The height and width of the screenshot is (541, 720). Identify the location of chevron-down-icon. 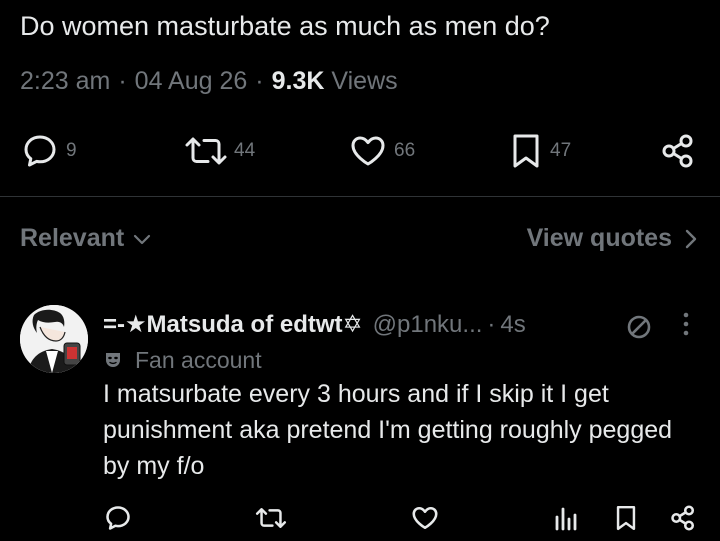
(142, 239).